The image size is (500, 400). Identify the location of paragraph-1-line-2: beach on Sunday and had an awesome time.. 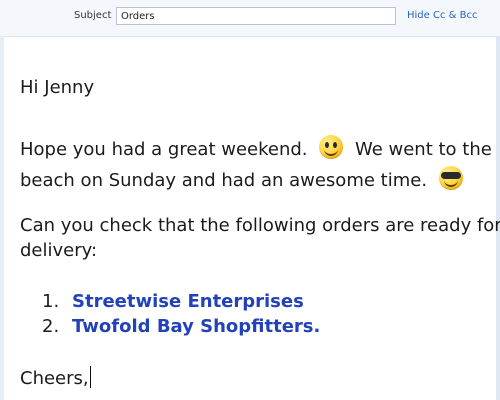
(241, 178).